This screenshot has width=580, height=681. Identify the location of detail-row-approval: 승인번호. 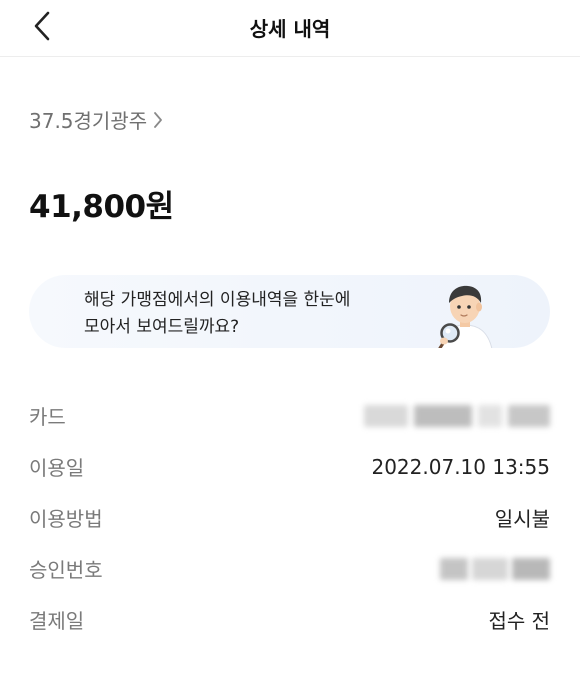
(289, 568).